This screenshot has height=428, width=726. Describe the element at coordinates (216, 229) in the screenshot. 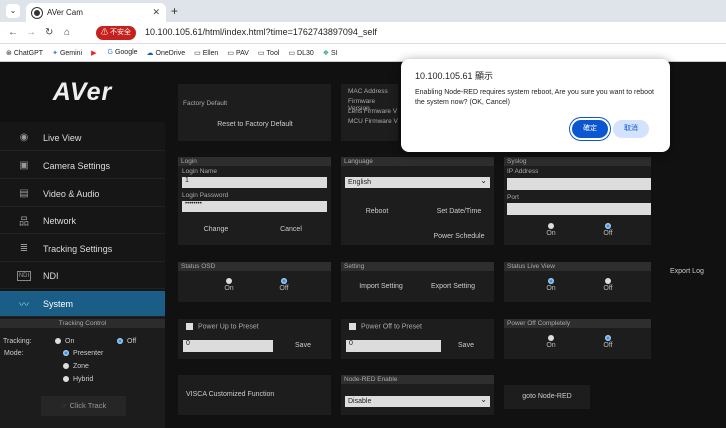

I see `change-button: Change` at that location.